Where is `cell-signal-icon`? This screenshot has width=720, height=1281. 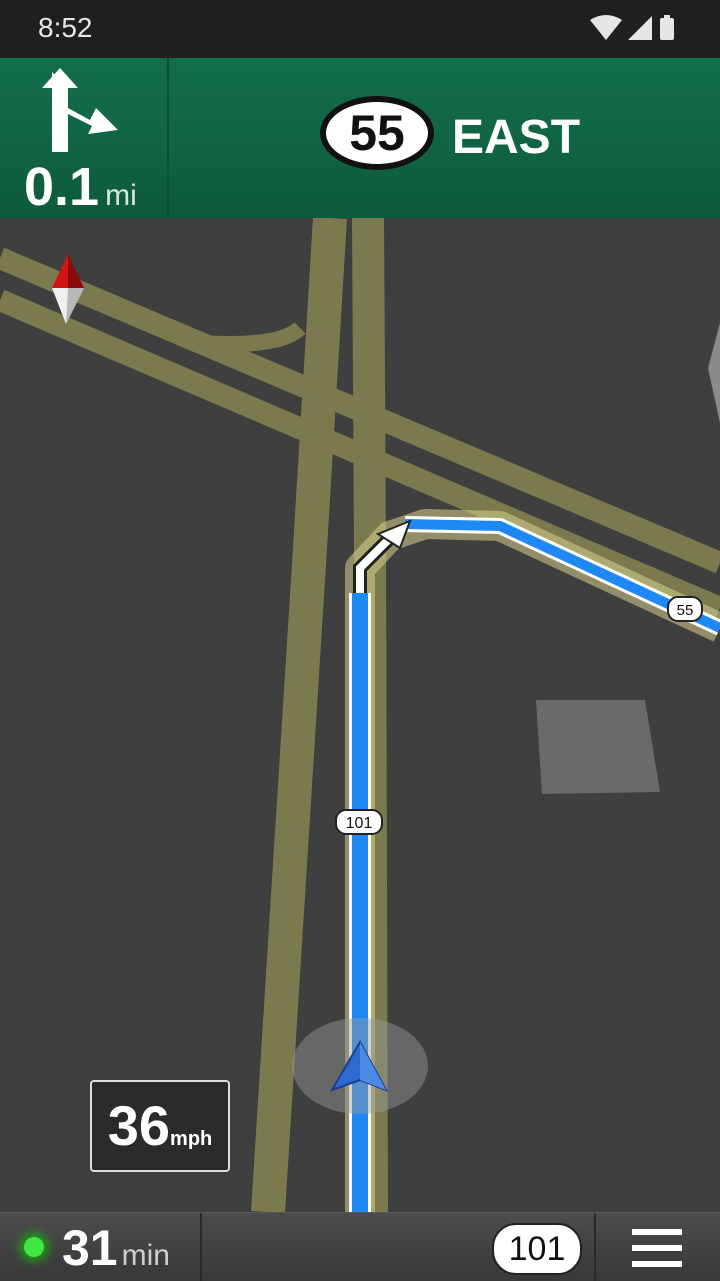 cell-signal-icon is located at coordinates (640, 28).